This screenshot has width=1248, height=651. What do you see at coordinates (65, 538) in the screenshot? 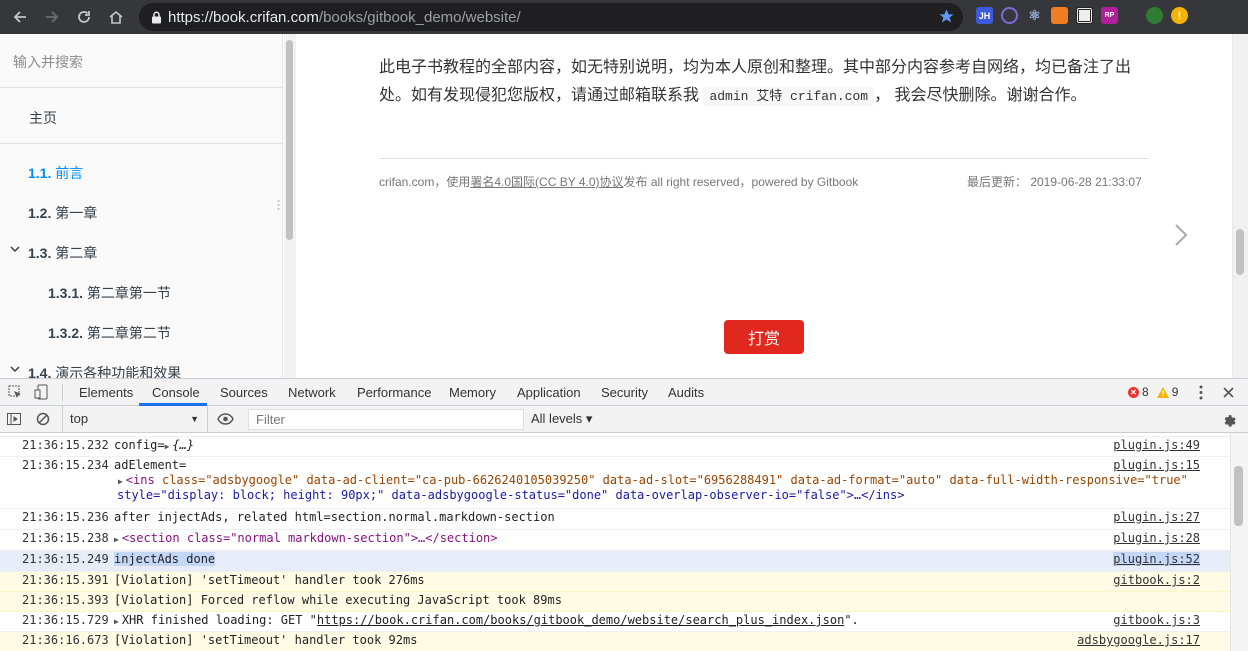
I see `timestamp: 21:36:15.238` at bounding box center [65, 538].